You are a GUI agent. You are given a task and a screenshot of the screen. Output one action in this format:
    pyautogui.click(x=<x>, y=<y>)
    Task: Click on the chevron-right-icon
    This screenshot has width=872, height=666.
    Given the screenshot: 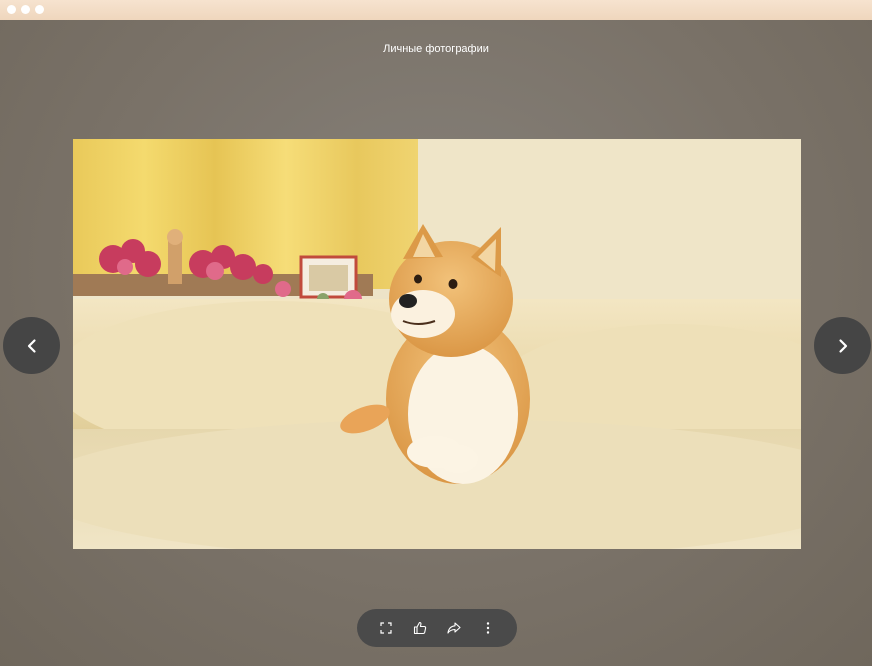 What is the action you would take?
    pyautogui.click(x=842, y=345)
    